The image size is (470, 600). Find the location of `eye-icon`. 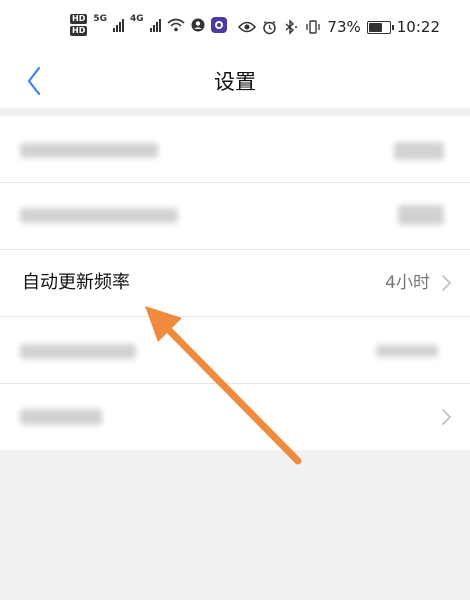

eye-icon is located at coordinates (247, 27).